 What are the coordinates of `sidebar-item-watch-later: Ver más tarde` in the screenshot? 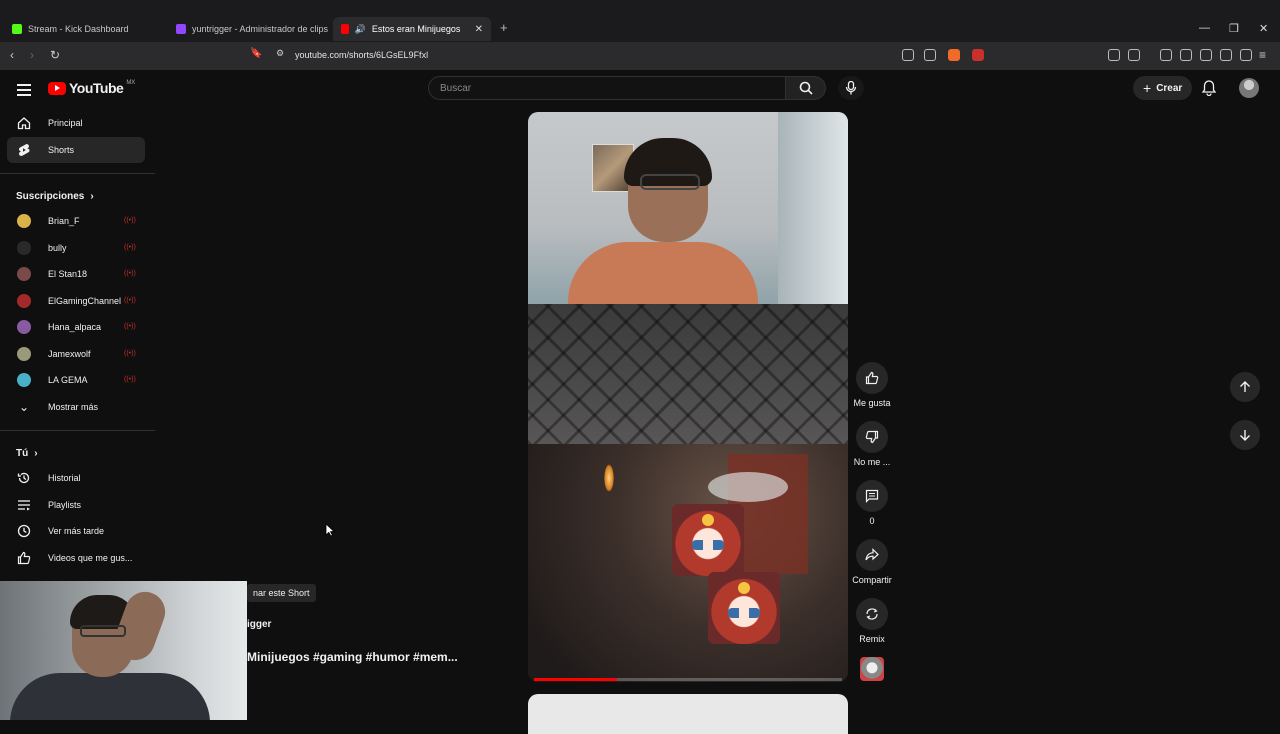 It's located at (77, 531).